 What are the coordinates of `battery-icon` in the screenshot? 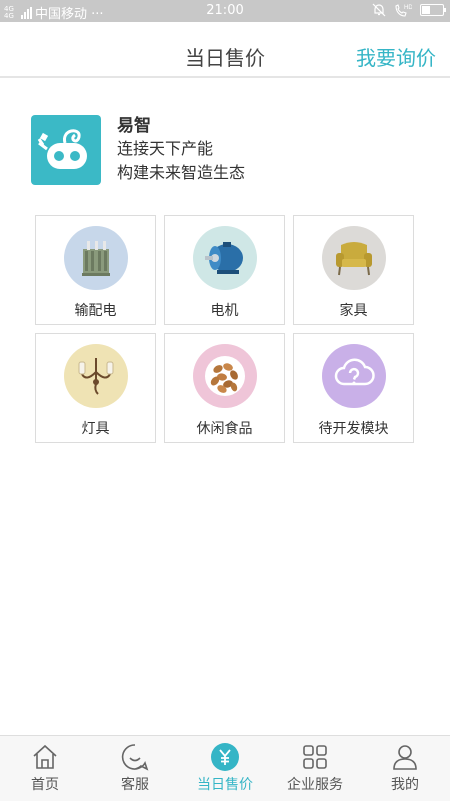 It's located at (433, 10).